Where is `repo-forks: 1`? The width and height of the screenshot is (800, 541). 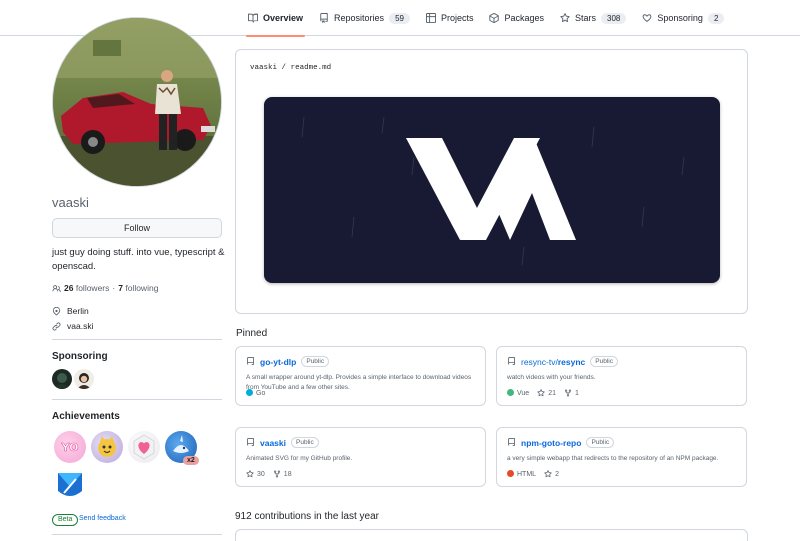 repo-forks: 1 is located at coordinates (571, 393).